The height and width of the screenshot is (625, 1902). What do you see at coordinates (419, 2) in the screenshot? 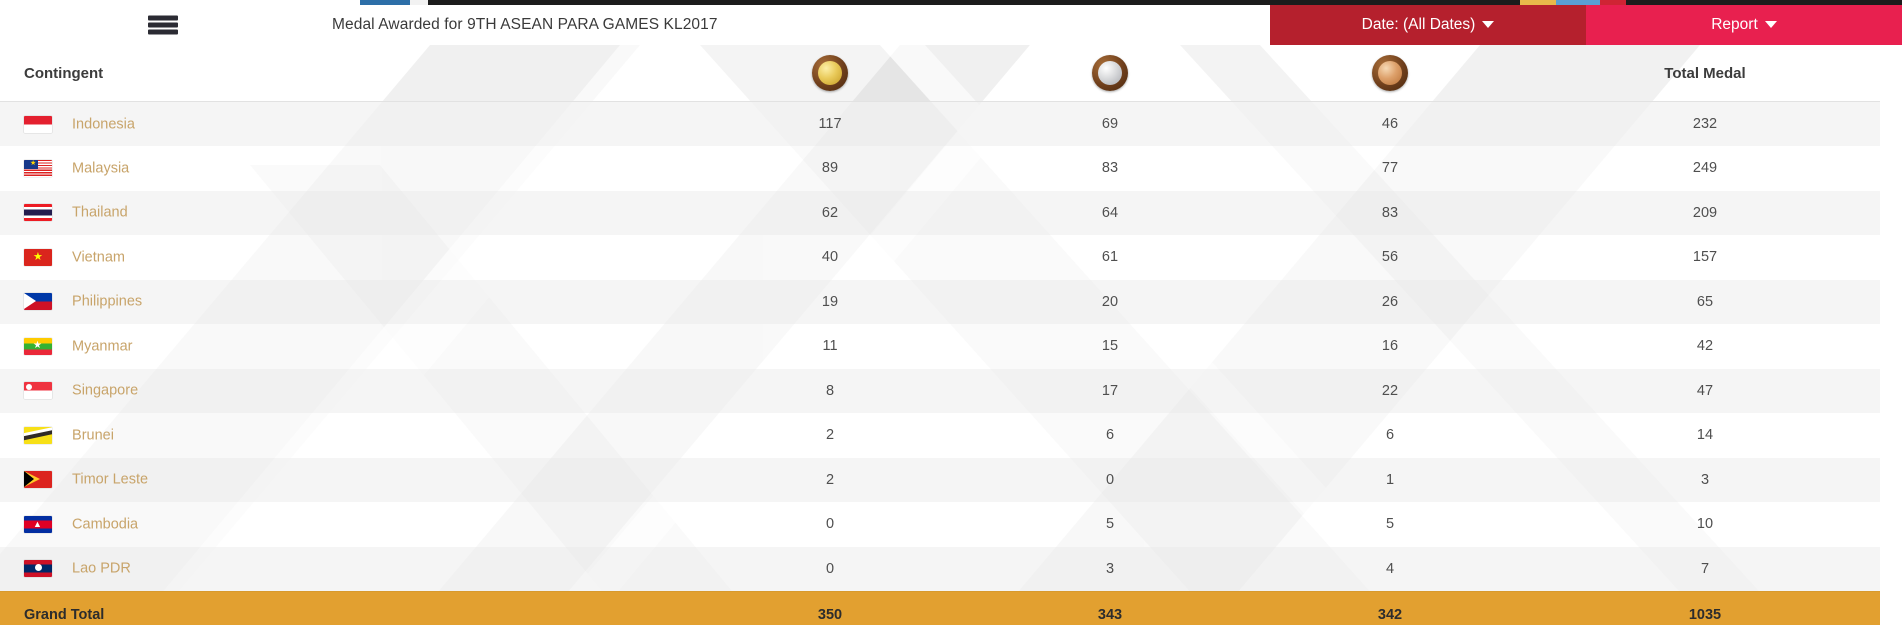
I see `strip-segment-white-mid` at bounding box center [419, 2].